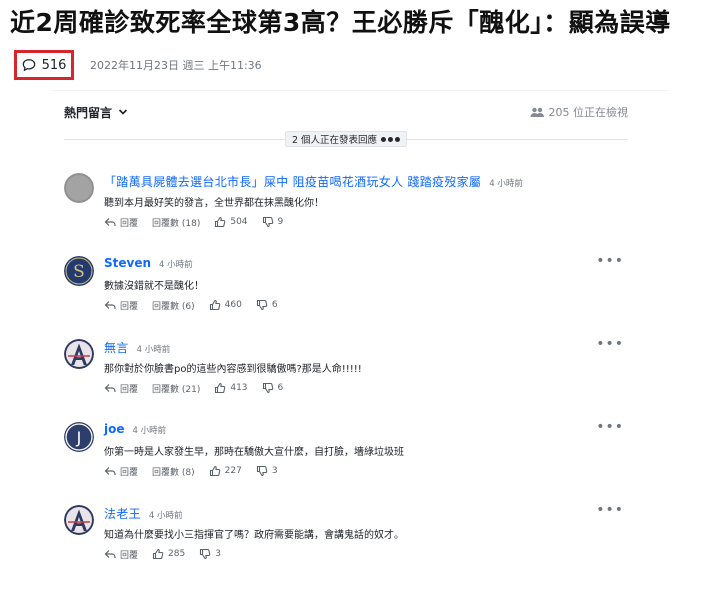 This screenshot has height=589, width=720. I want to click on comment-username: Steven, so click(127, 263).